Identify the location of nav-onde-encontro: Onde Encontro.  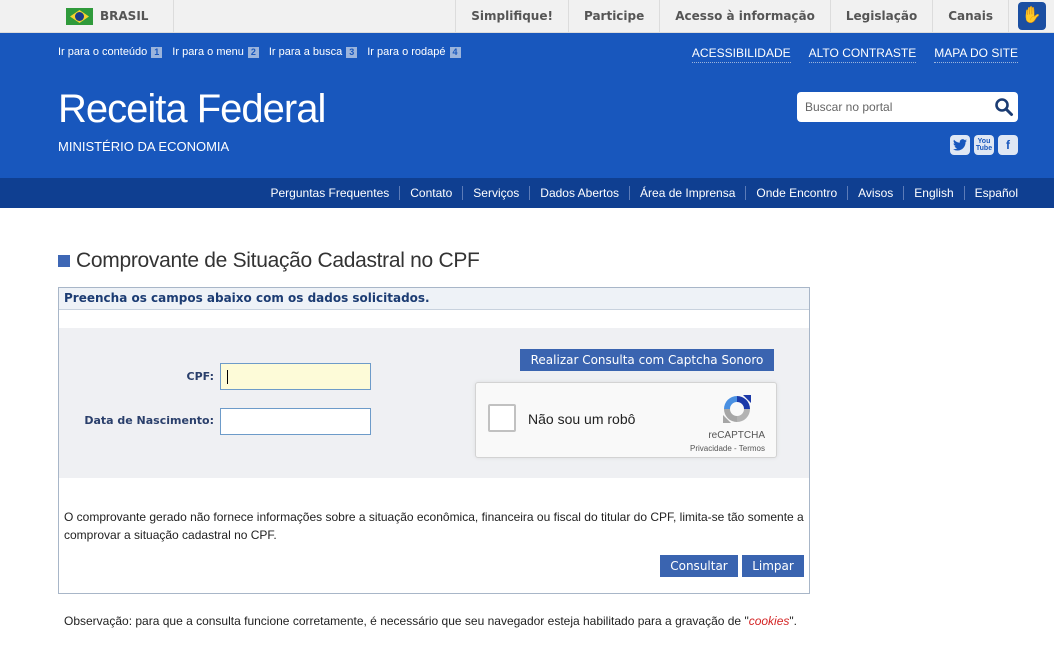
(796, 193).